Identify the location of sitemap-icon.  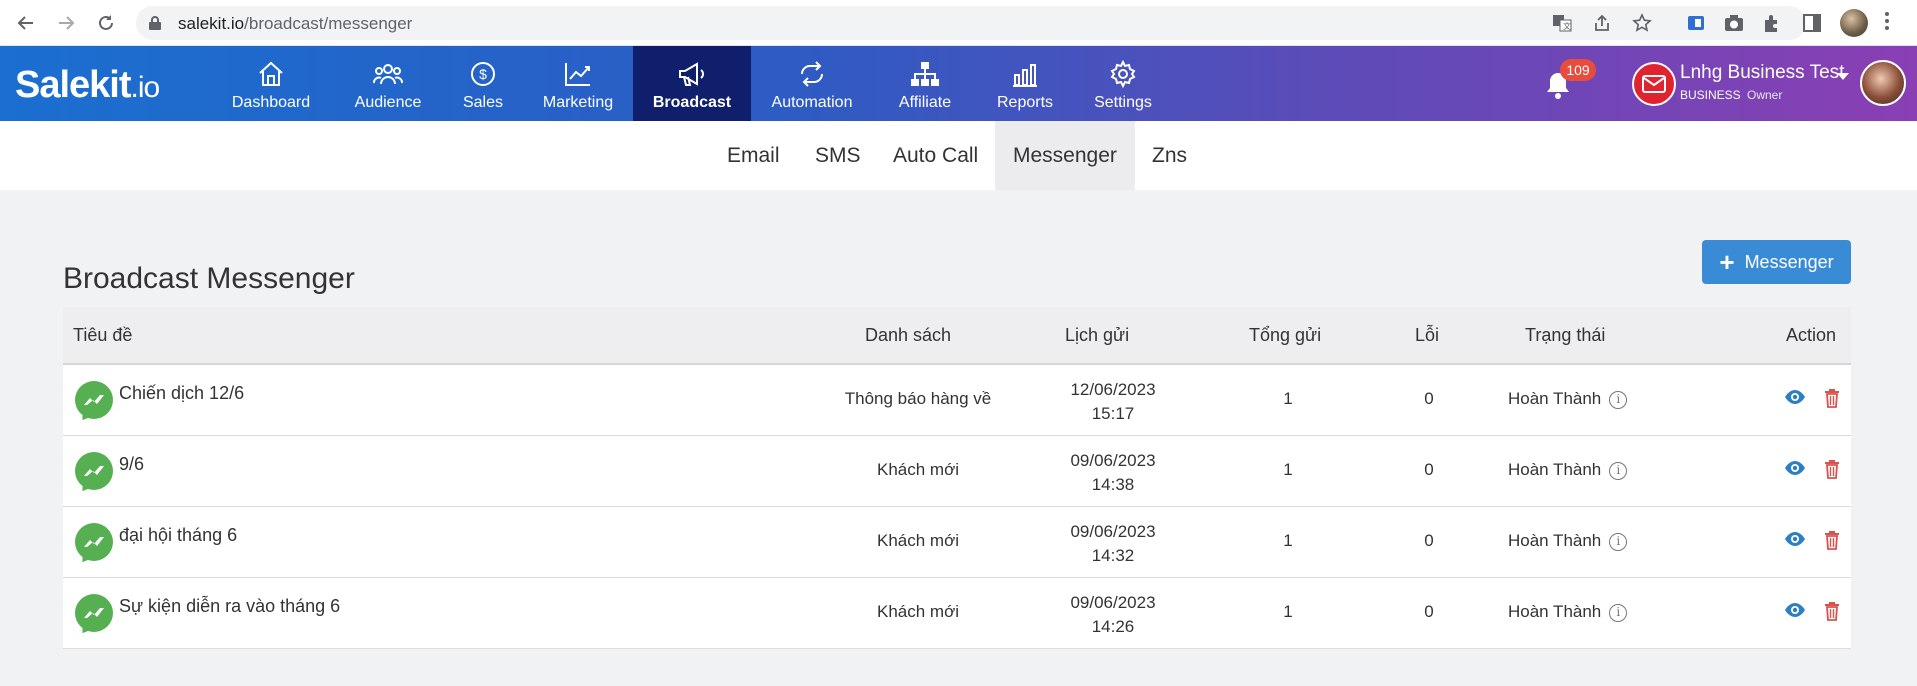
(925, 74).